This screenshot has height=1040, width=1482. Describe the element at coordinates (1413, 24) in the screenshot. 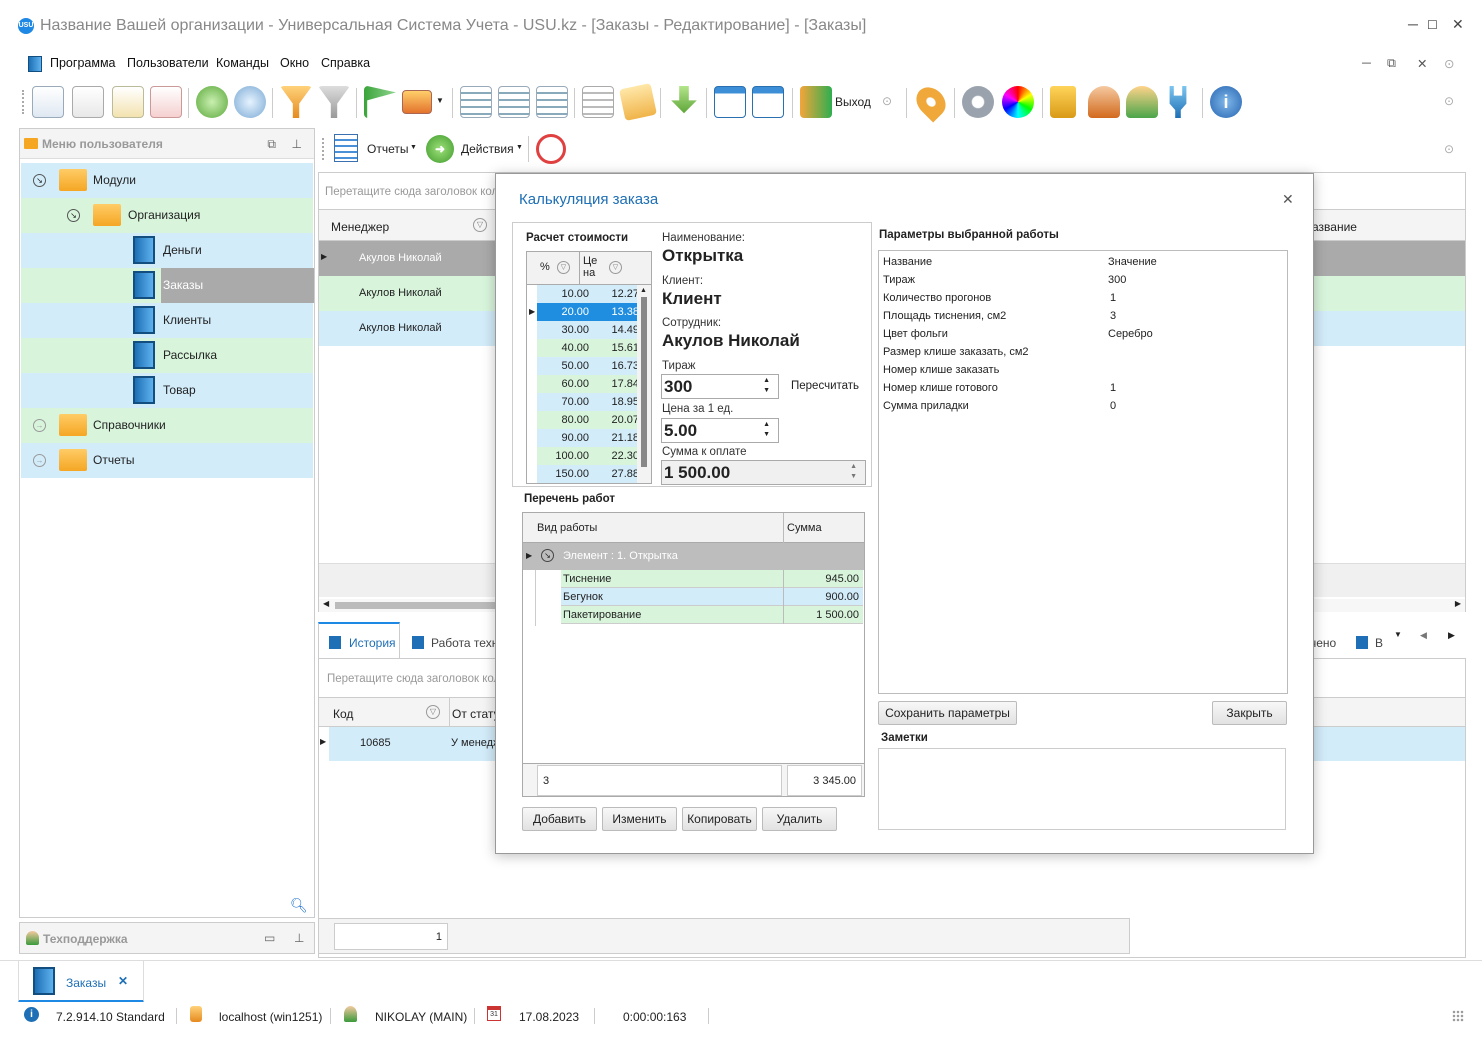

I see `minimize-icon: ─` at that location.